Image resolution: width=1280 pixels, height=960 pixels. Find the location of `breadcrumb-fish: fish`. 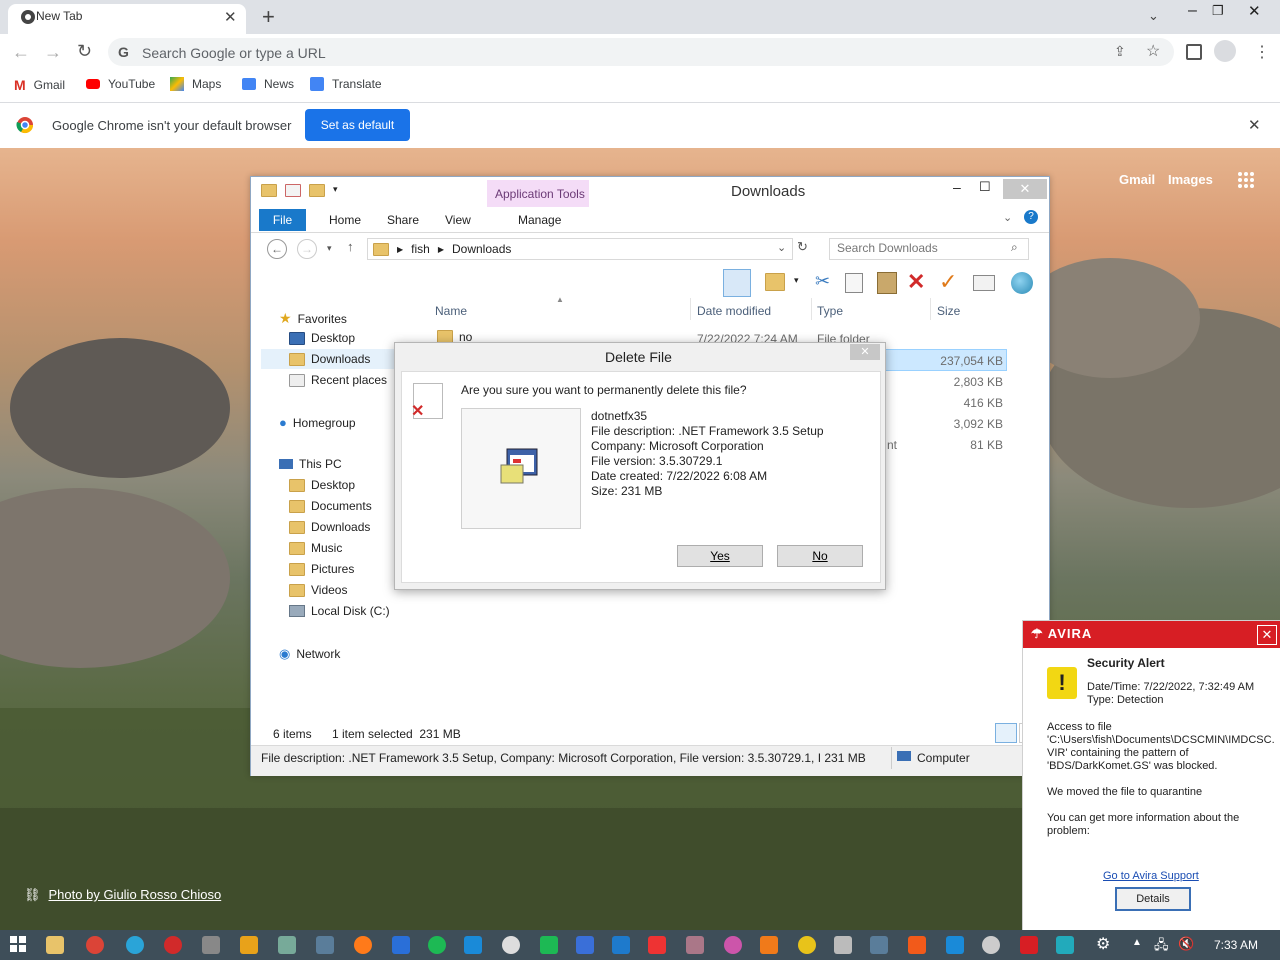

breadcrumb-fish: fish is located at coordinates (420, 249).